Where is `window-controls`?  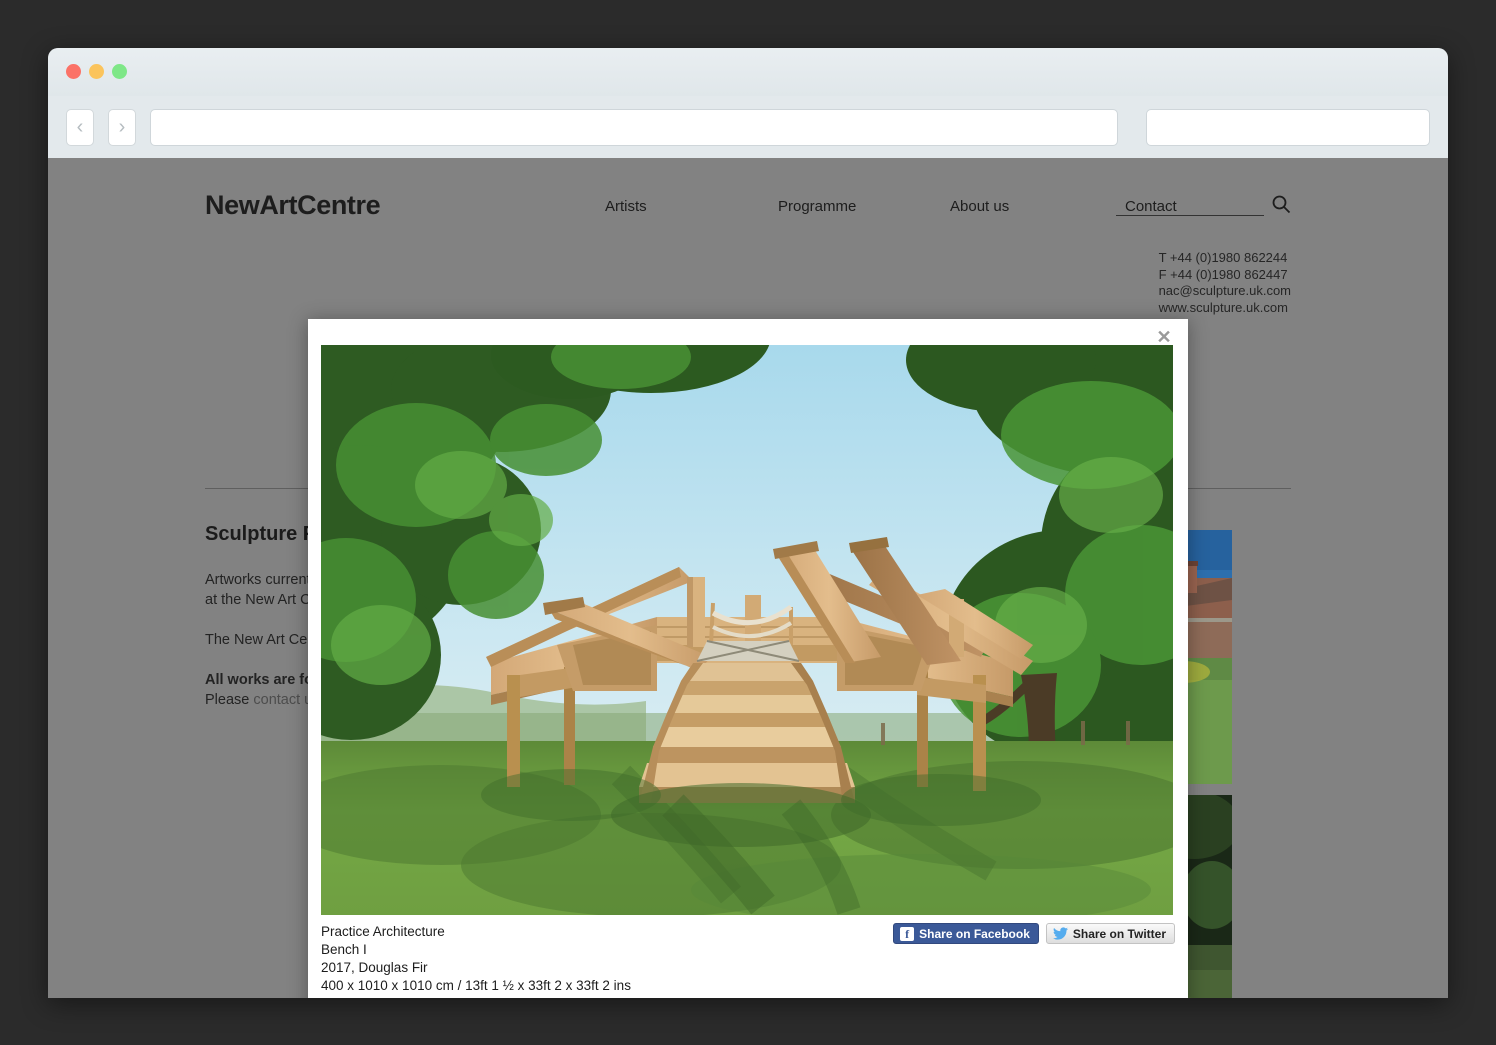 window-controls is located at coordinates (96, 71).